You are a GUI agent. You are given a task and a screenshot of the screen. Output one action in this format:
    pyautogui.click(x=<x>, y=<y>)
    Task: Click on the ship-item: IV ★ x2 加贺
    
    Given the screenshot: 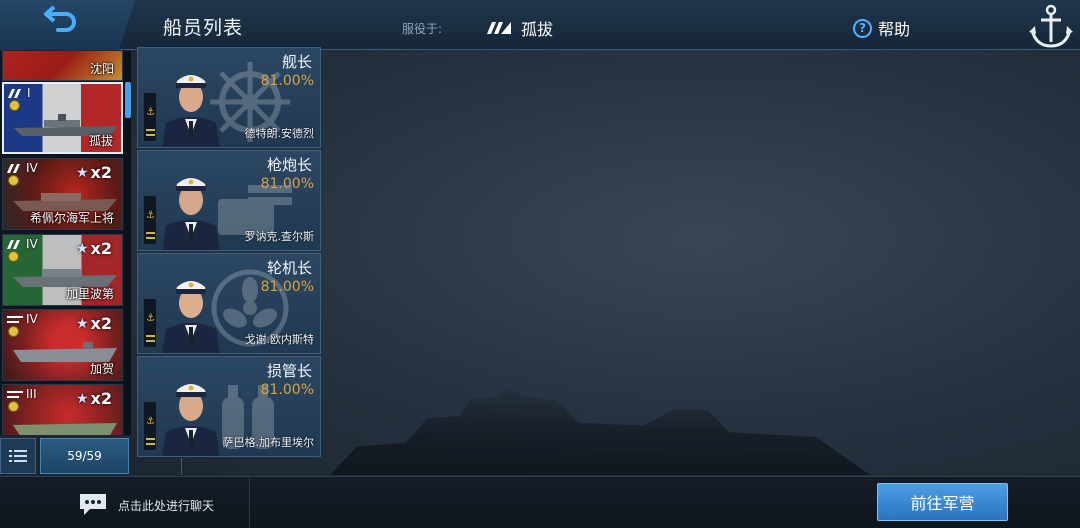 What is the action you would take?
    pyautogui.click(x=62, y=345)
    